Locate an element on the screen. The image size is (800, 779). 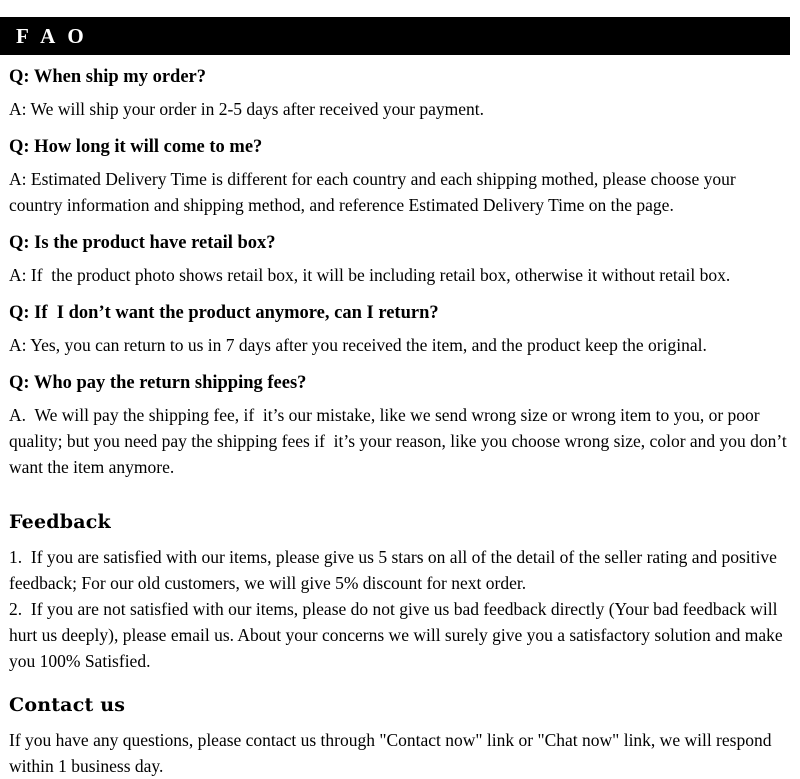
feedback-heading: Feedback is located at coordinates (60, 522).